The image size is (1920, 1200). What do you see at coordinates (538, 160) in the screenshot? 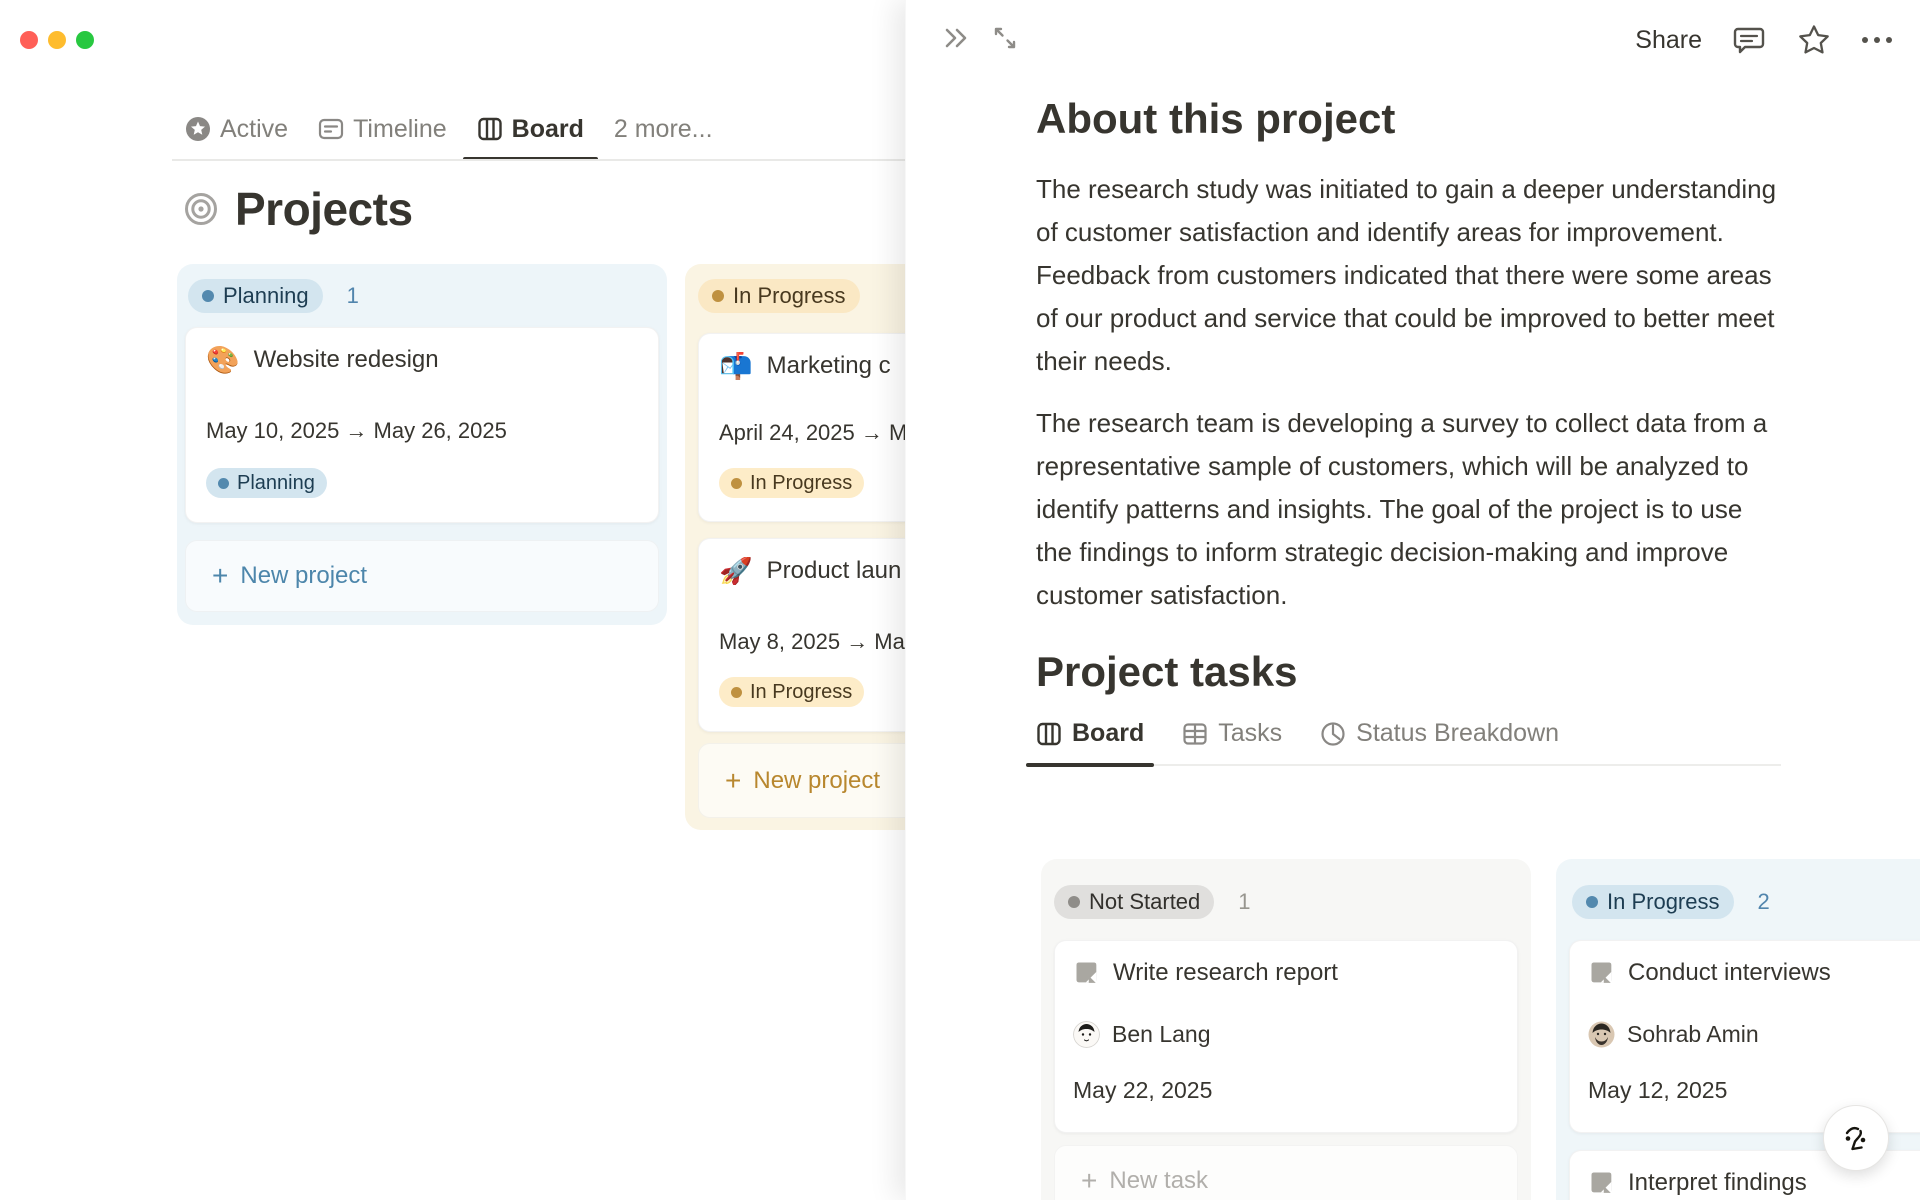
I see `tabs-divider` at bounding box center [538, 160].